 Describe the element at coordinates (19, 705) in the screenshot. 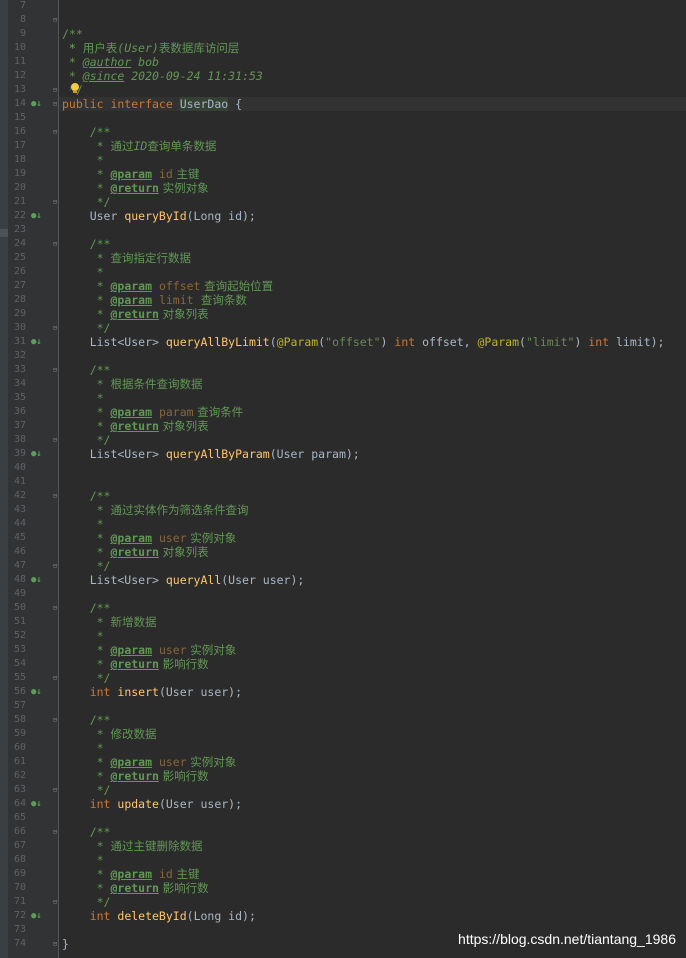

I see `line-number: 57` at that location.